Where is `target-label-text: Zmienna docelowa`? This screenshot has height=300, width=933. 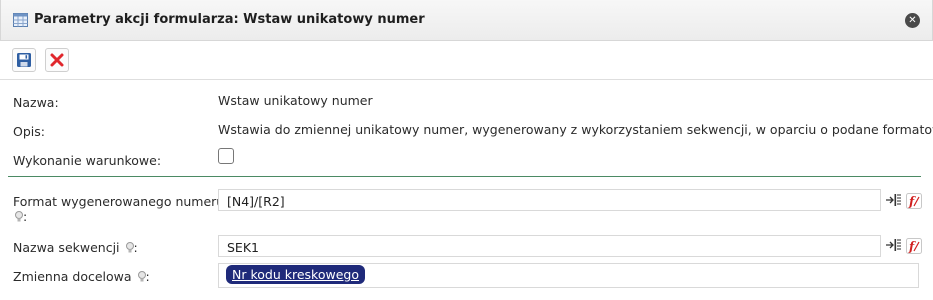 target-label-text: Zmienna docelowa is located at coordinates (72, 276).